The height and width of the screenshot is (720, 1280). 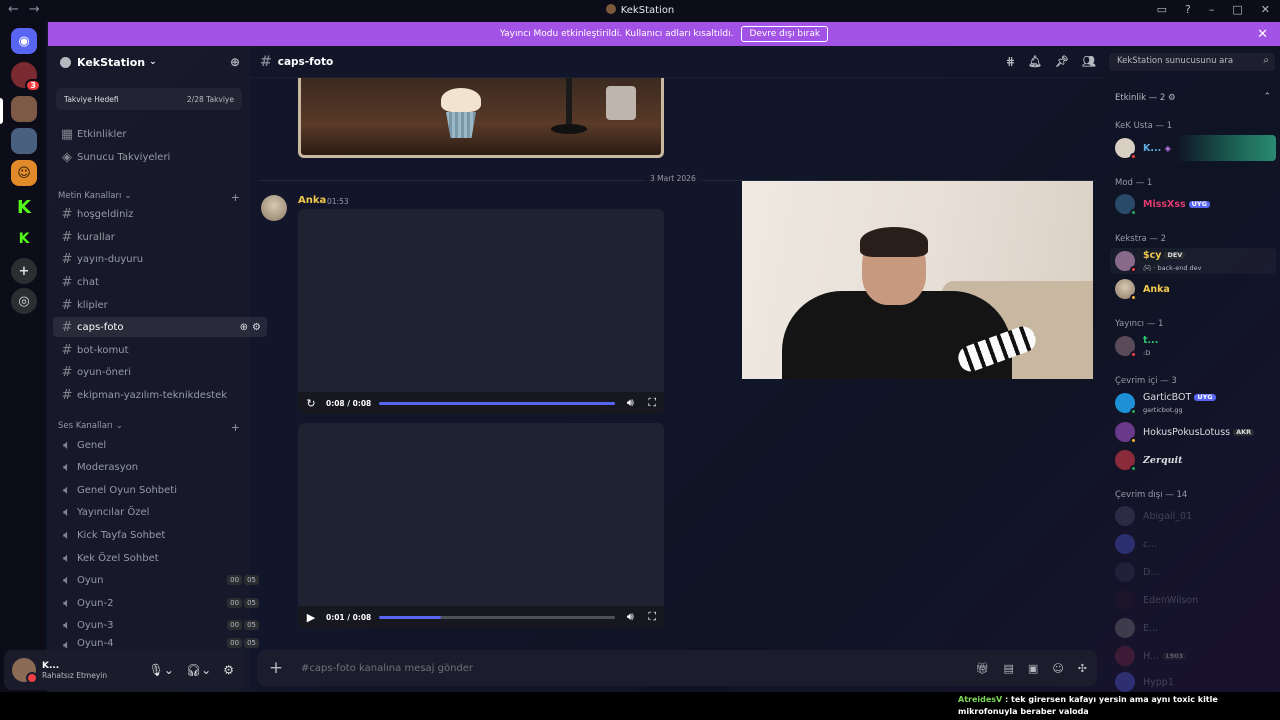 What do you see at coordinates (387, 668) in the screenshot?
I see `message-input-placeholder: #caps-foto kanalına mesaj gönder` at bounding box center [387, 668].